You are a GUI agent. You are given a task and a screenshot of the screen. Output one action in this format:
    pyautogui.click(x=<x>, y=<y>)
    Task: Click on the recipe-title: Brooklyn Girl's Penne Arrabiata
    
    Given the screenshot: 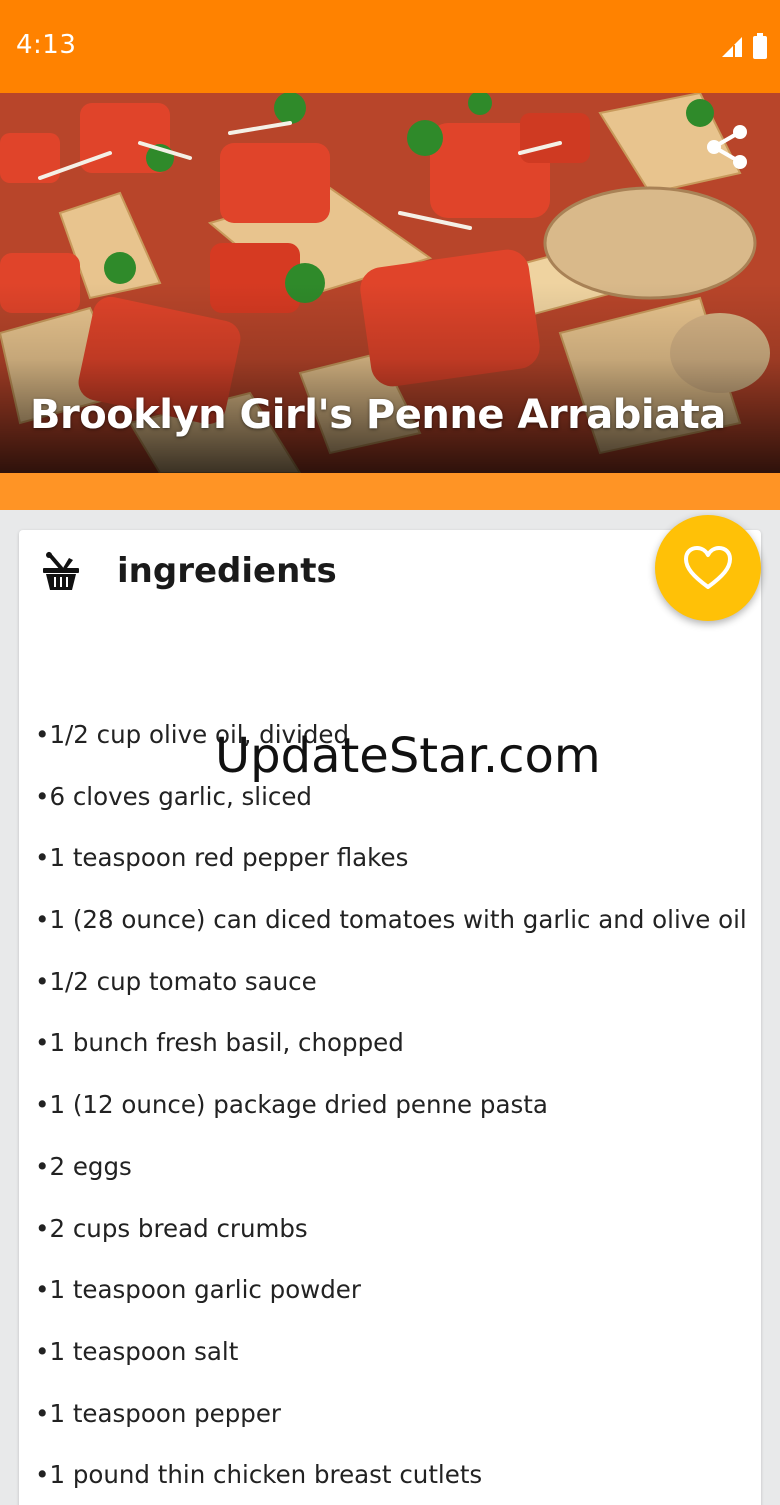 What is the action you would take?
    pyautogui.click(x=378, y=415)
    